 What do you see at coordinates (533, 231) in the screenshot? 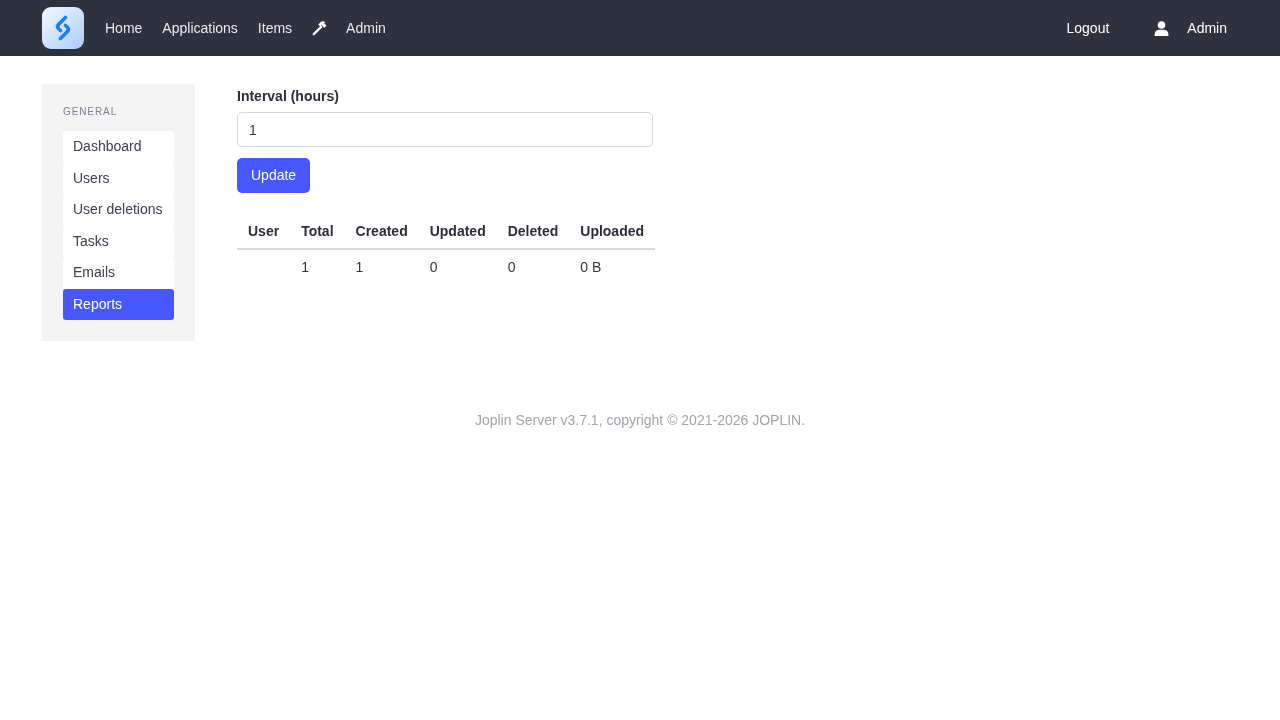
I see `column-header: Deleted` at bounding box center [533, 231].